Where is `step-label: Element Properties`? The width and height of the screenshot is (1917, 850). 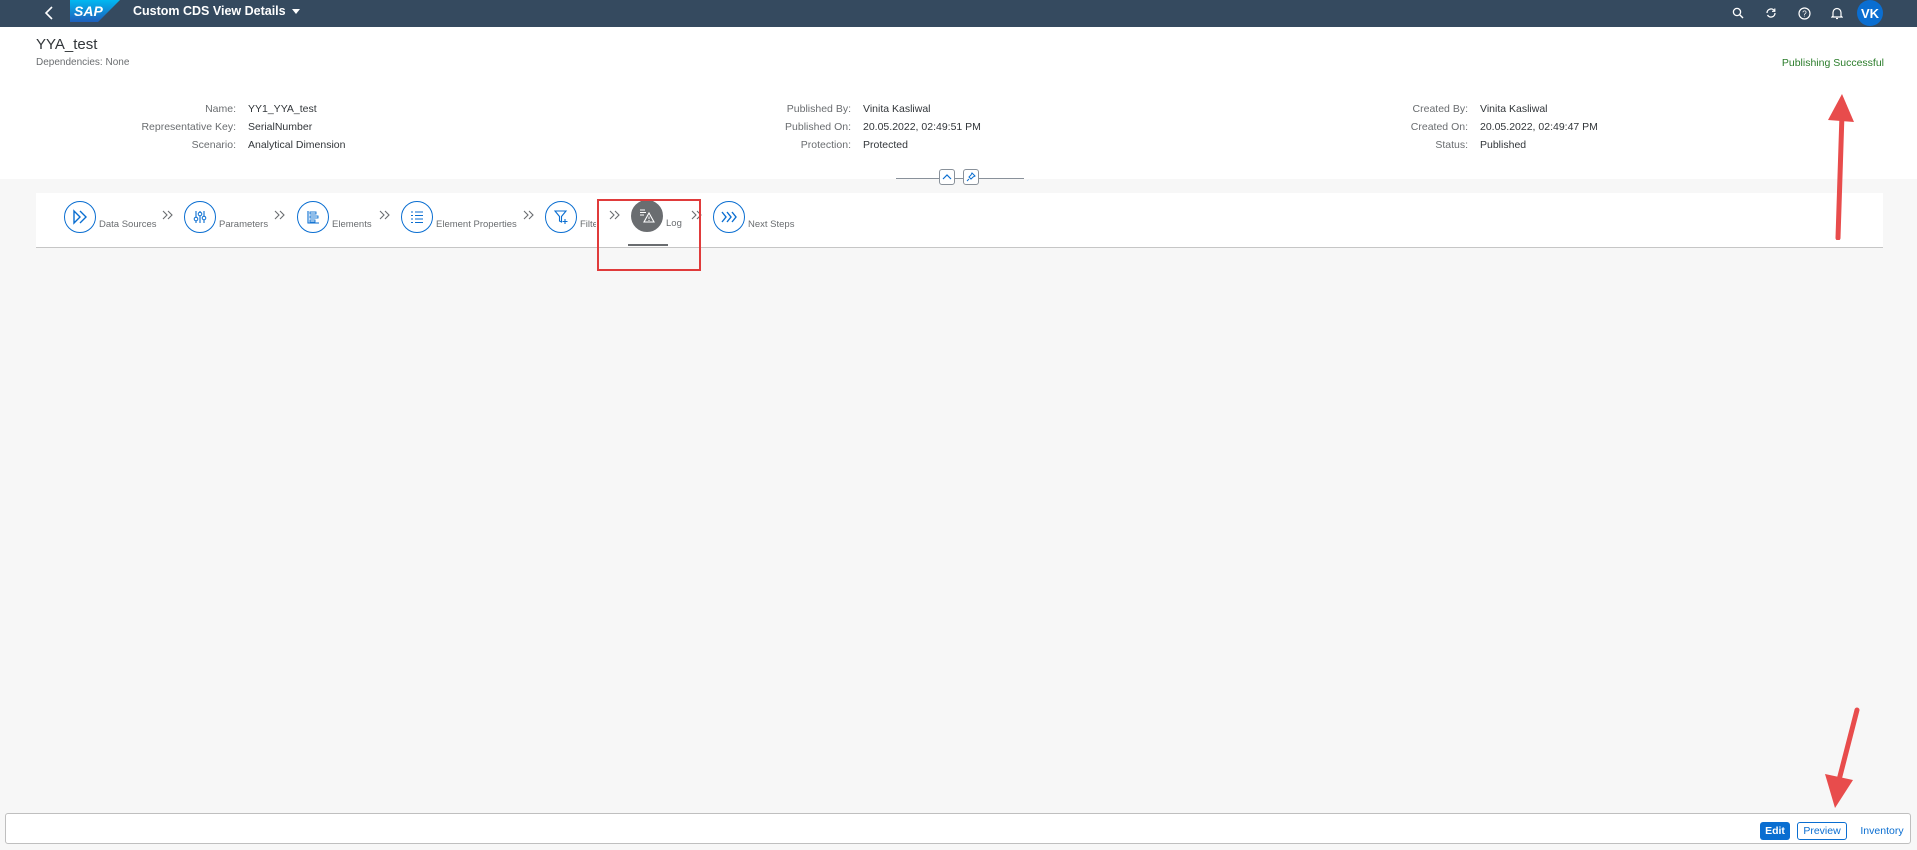 step-label: Element Properties is located at coordinates (476, 224).